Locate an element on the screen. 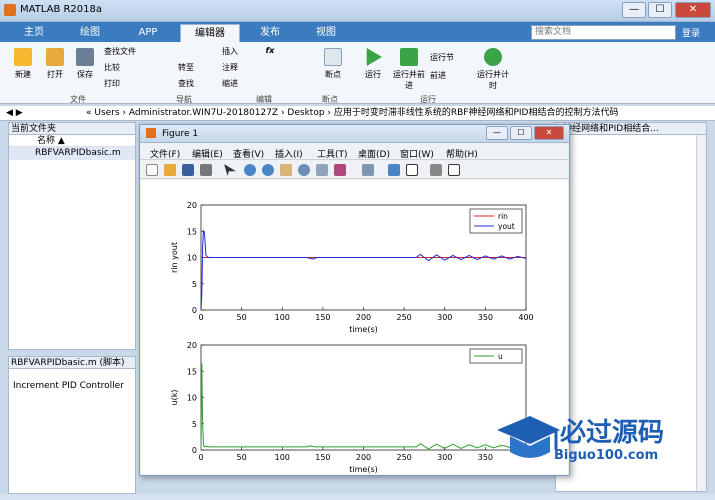 The height and width of the screenshot is (500, 715). run-label: 运行 is located at coordinates (373, 74).